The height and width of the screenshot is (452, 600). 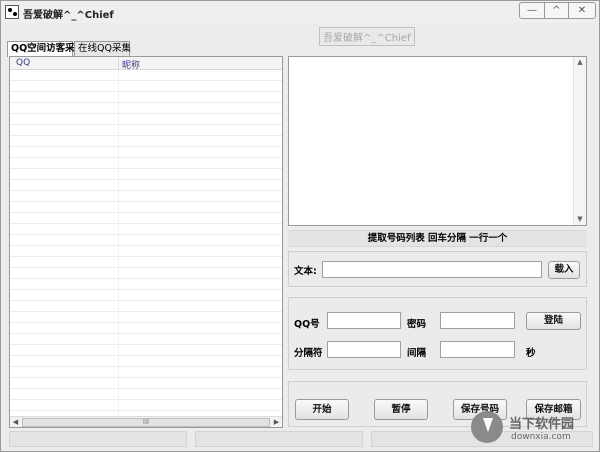 I want to click on row-column-divider, so click(x=118, y=243).